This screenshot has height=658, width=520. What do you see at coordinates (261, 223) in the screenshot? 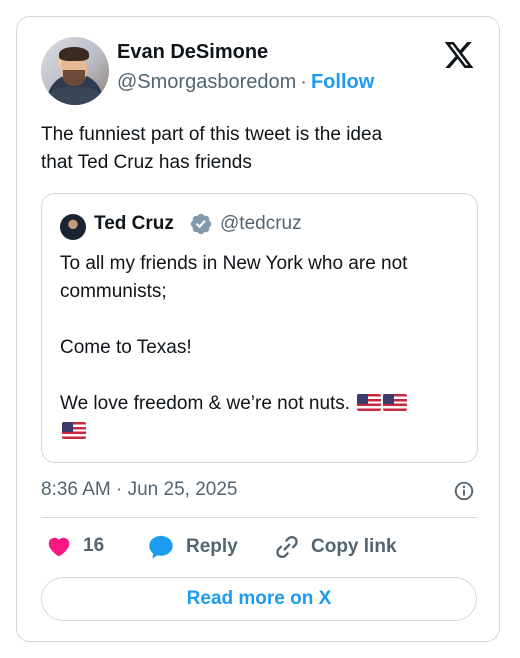
I see `quoted-handle: @tedcruz` at bounding box center [261, 223].